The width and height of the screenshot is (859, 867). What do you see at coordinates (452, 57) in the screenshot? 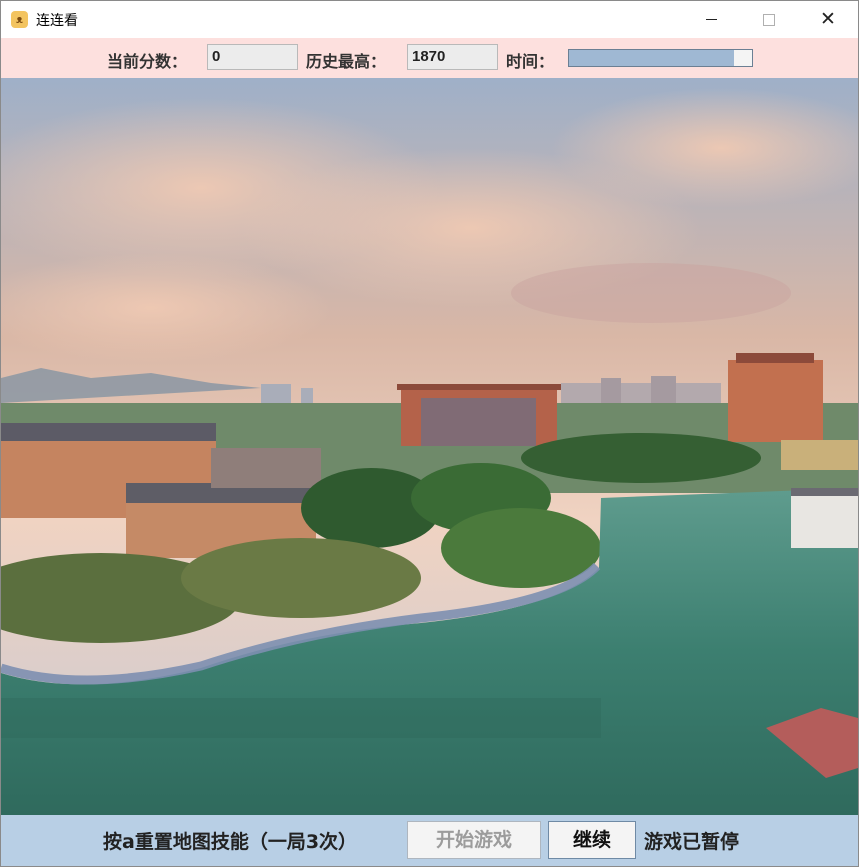
I see `high-score-field: 1870` at bounding box center [452, 57].